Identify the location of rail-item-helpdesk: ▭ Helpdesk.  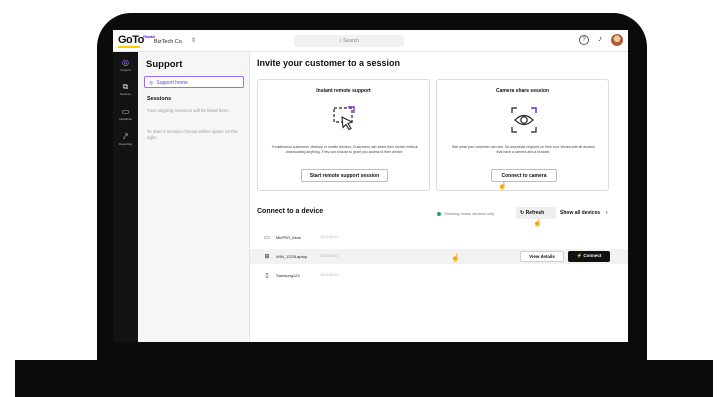
(125, 114).